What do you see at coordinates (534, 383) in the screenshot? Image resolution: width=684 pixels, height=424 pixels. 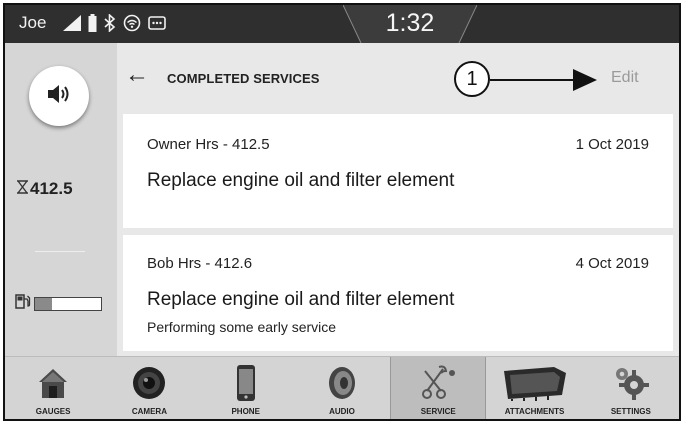 I see `bucket-icon` at bounding box center [534, 383].